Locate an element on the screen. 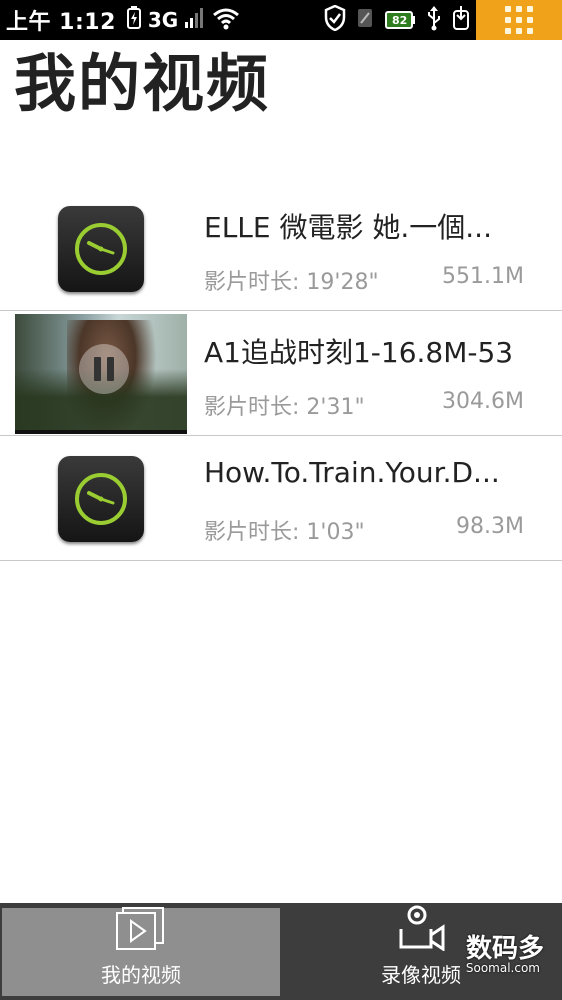 Image resolution: width=562 pixels, height=1000 pixels. video-library-icon is located at coordinates (141, 930).